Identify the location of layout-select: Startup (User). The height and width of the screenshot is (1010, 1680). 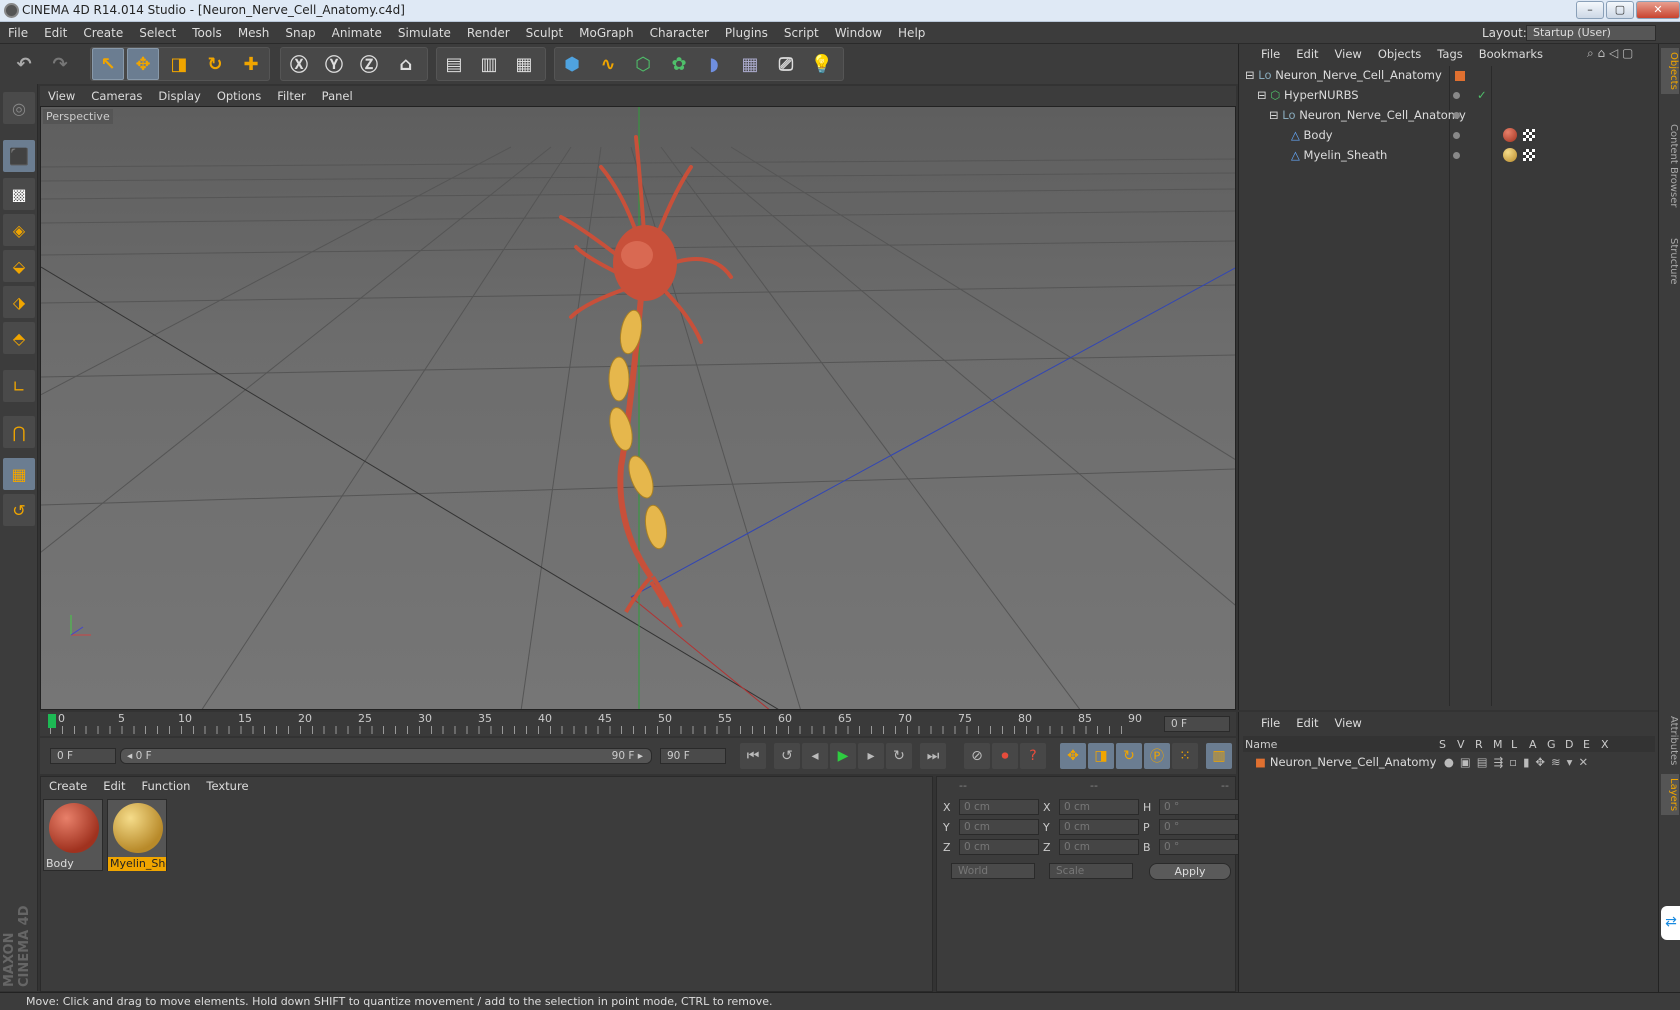
(1591, 33).